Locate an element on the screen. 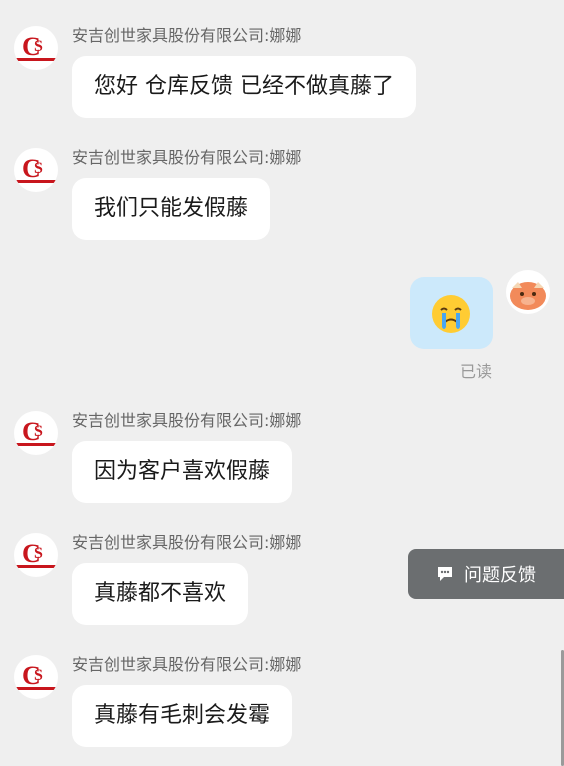 This screenshot has width=564, height=766. message-row: C S 安吉创世家具股份有限公司:娜娜 因为客户喜欢假藤 is located at coordinates (282, 459).